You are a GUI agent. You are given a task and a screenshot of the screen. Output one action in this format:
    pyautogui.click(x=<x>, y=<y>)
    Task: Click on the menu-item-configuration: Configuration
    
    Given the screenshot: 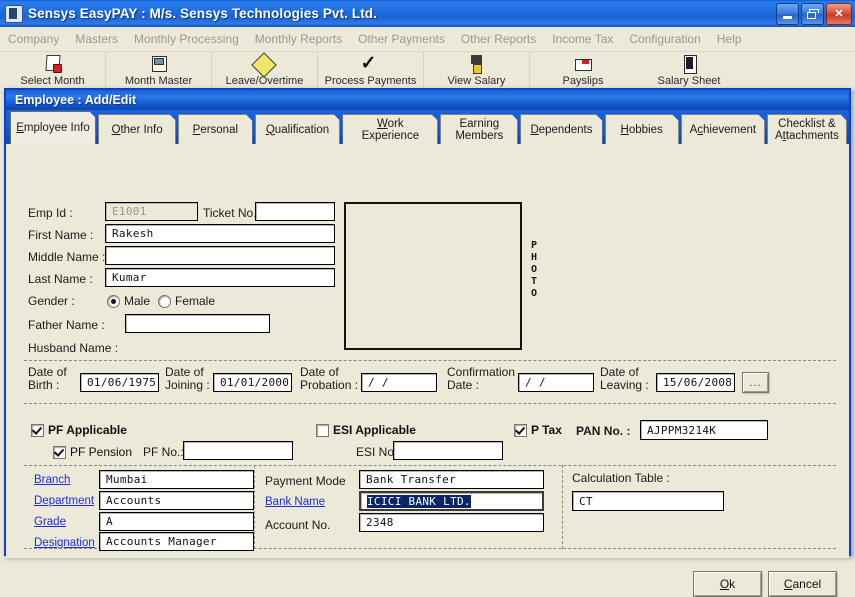 What is the action you would take?
    pyautogui.click(x=664, y=39)
    